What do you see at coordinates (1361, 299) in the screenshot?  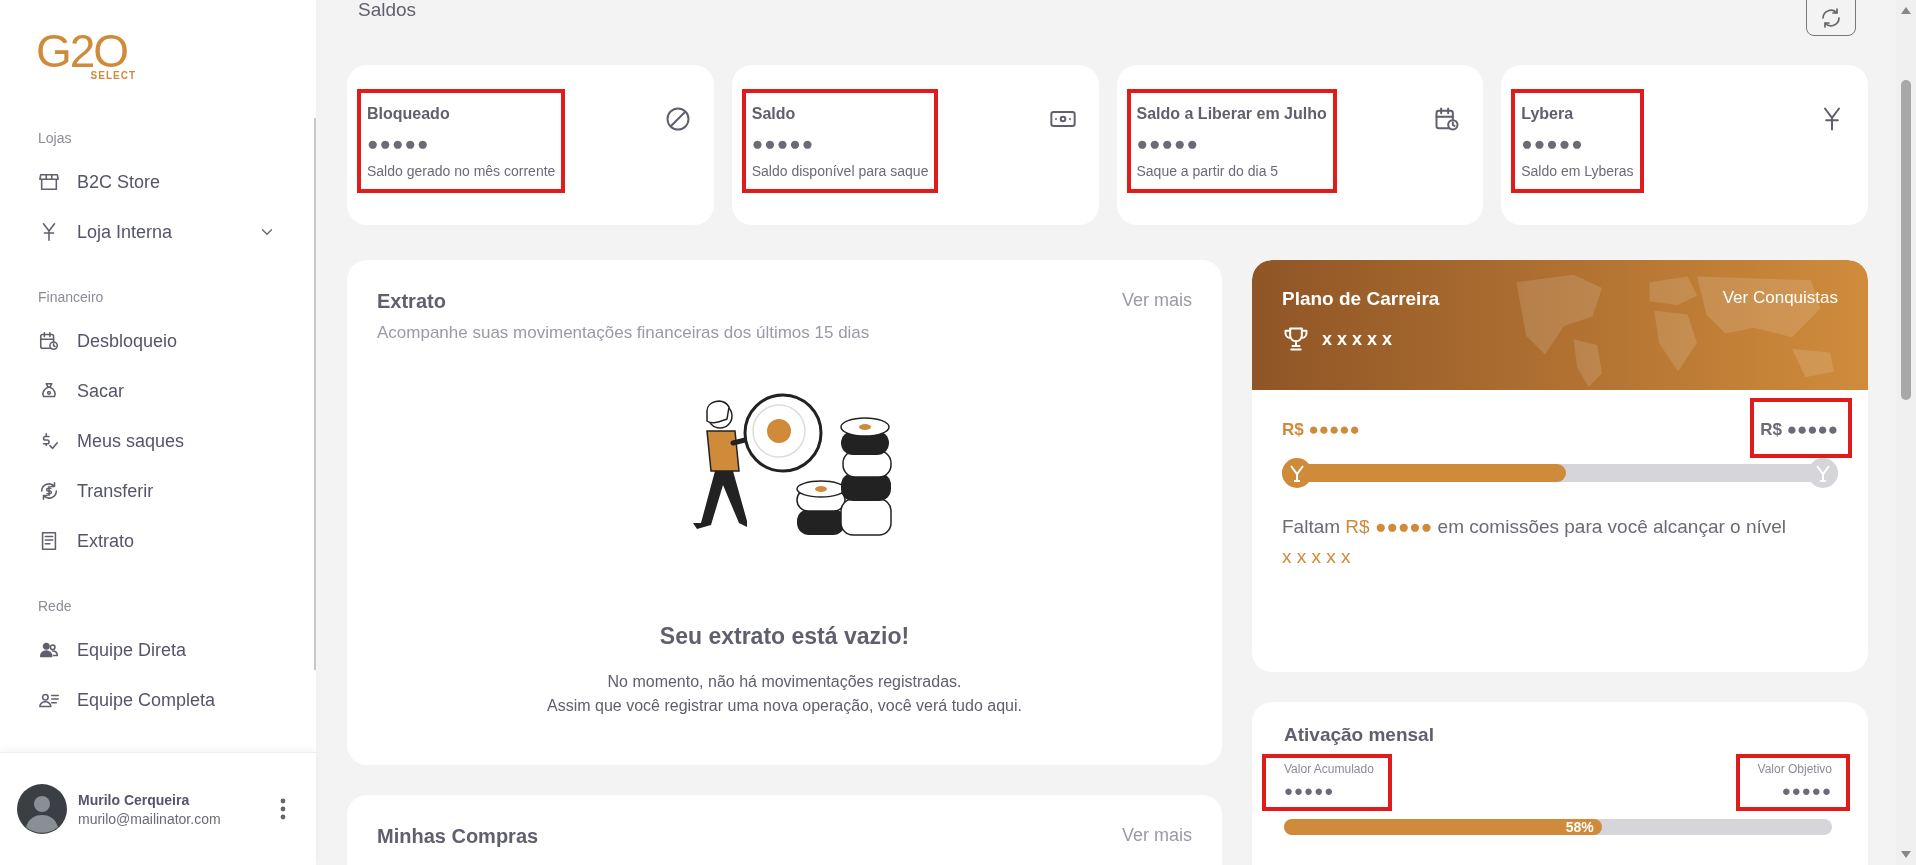 I see `card-title: Plano de Carreira` at bounding box center [1361, 299].